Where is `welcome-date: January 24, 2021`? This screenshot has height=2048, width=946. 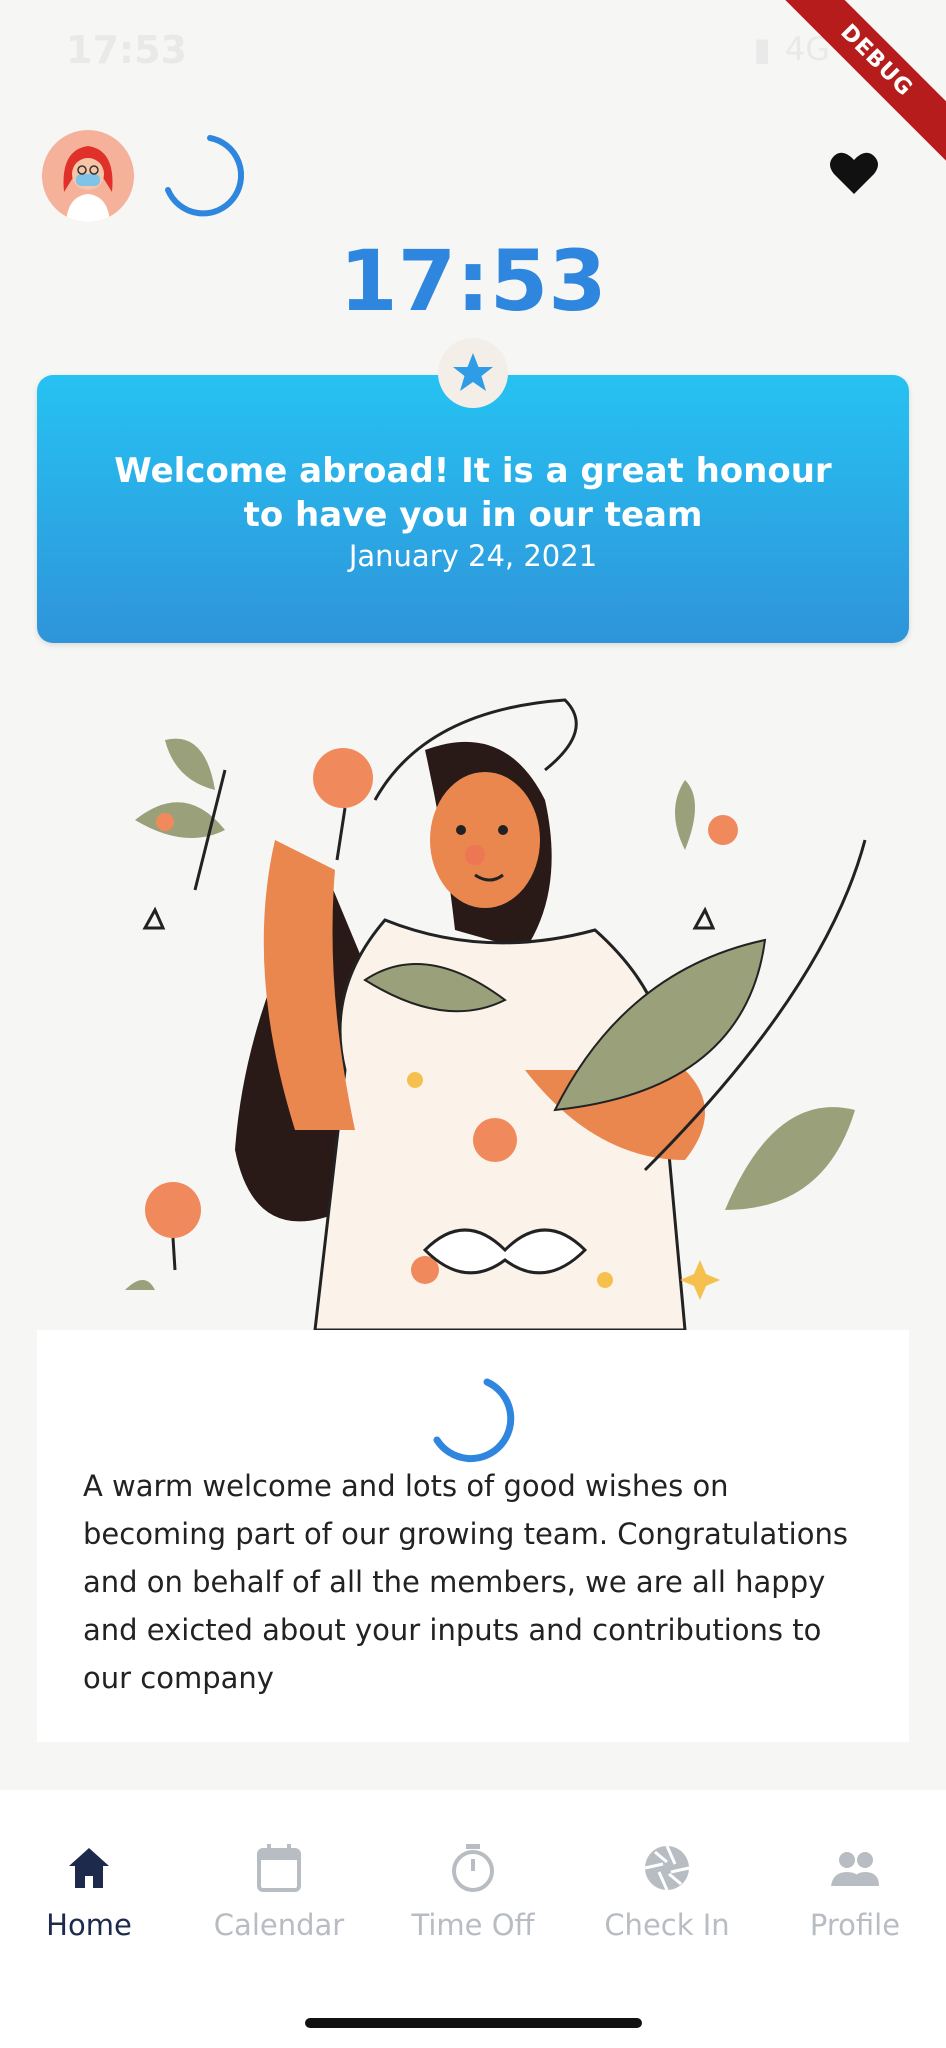
welcome-date: January 24, 2021 is located at coordinates (473, 556).